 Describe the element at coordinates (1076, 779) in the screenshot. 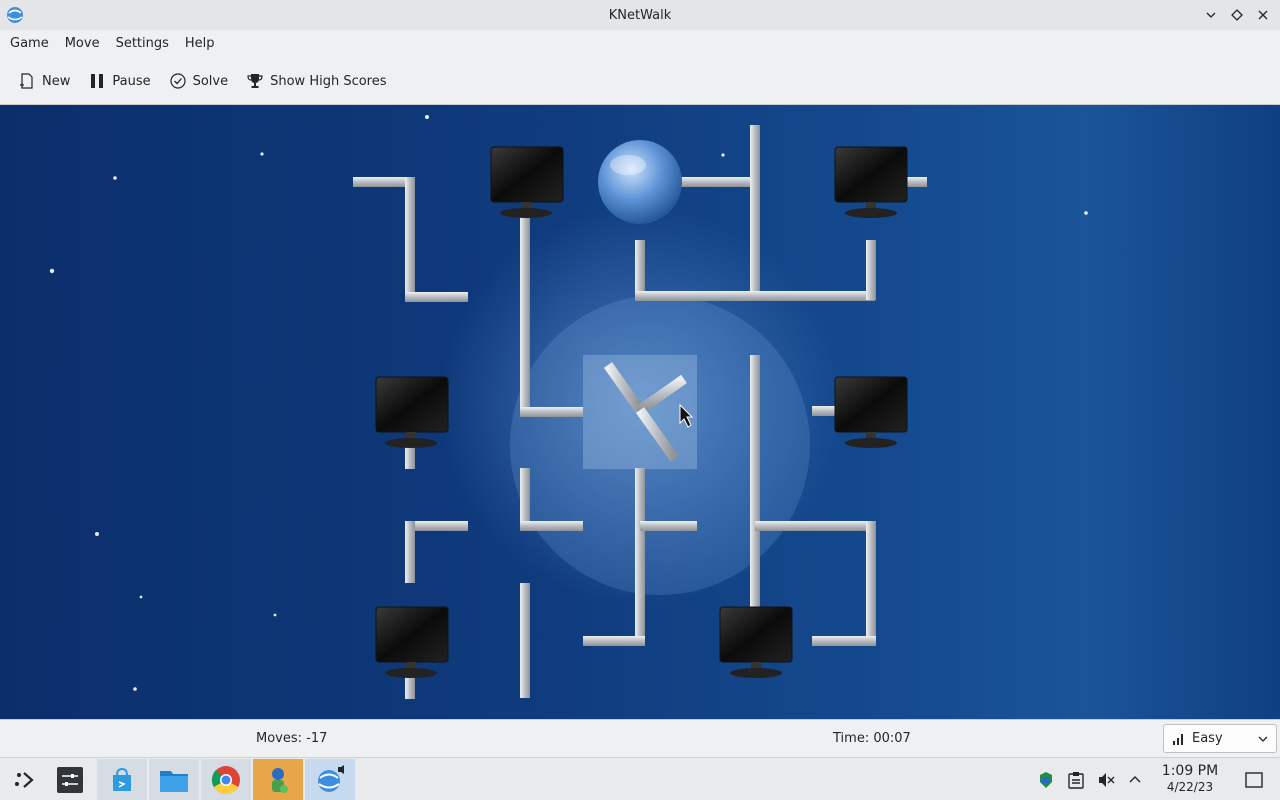

I see `clipboard-icon` at that location.